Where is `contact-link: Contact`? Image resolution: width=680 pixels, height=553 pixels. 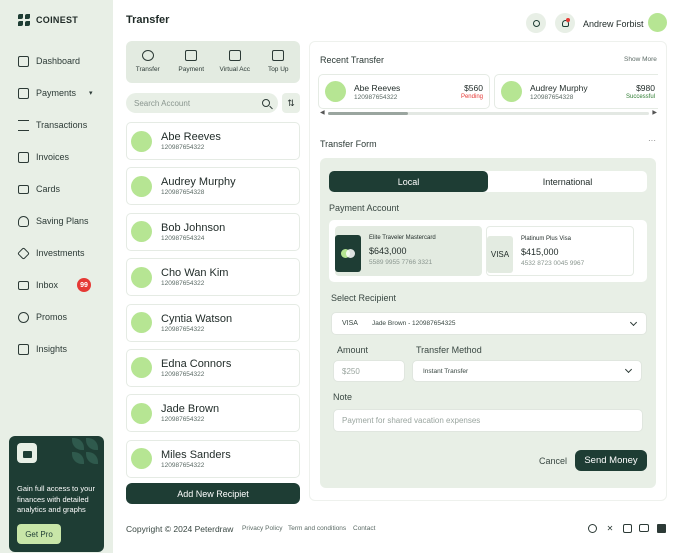
contact-link: Contact is located at coordinates (364, 528).